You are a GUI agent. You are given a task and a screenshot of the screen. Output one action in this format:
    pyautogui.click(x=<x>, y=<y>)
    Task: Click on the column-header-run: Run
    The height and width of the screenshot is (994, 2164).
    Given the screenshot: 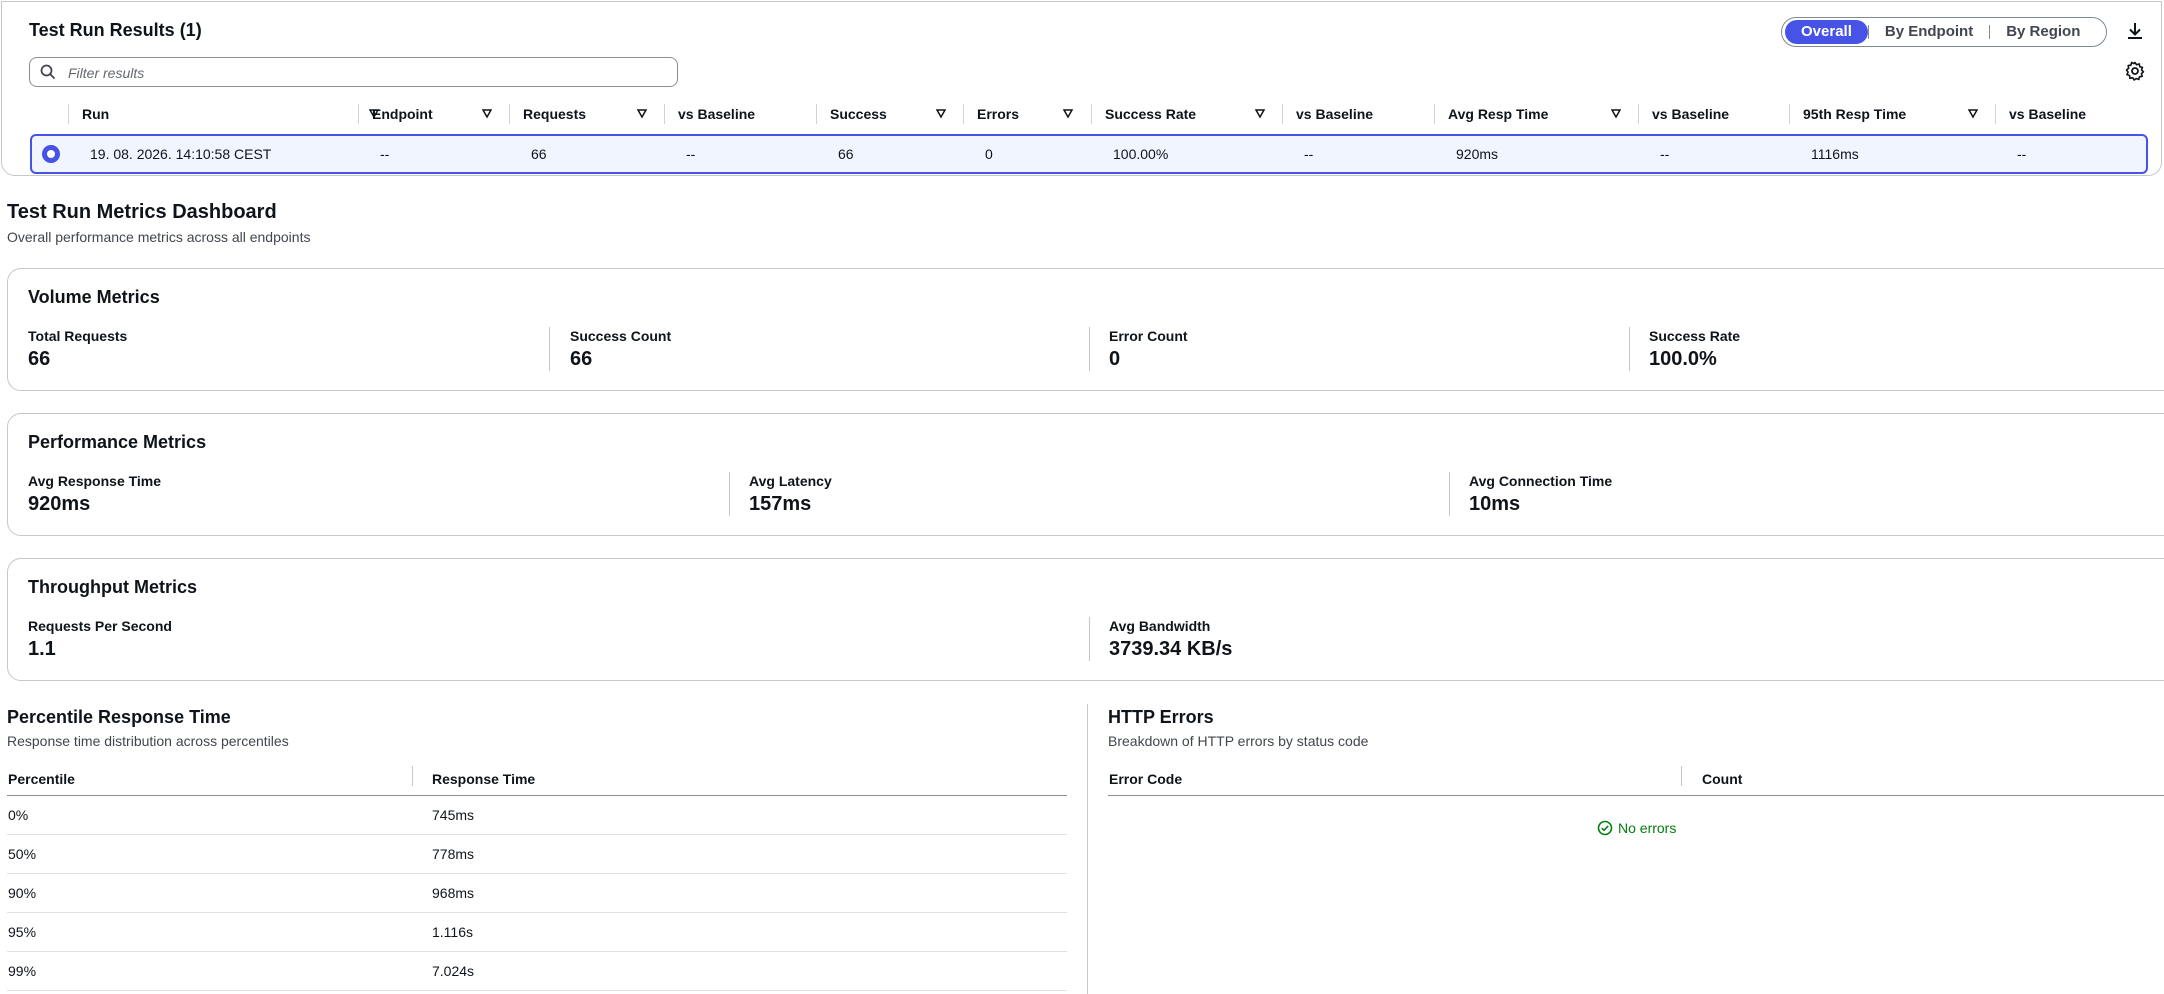 What is the action you would take?
    pyautogui.click(x=223, y=114)
    